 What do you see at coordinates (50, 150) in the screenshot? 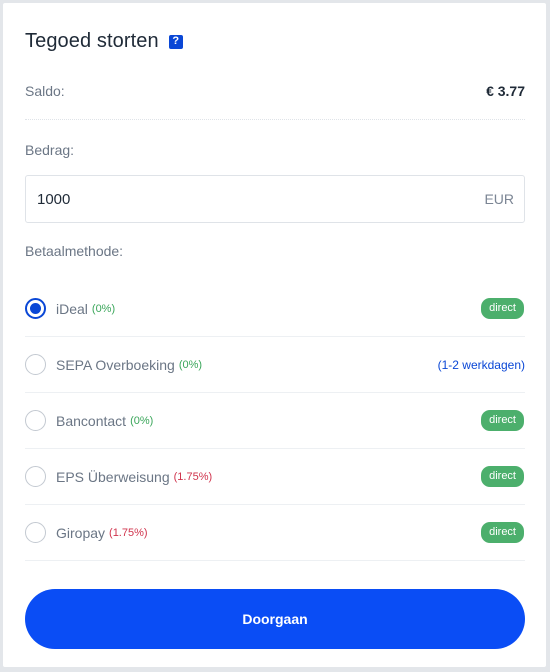
I see `amount-label: Bedrag:` at bounding box center [50, 150].